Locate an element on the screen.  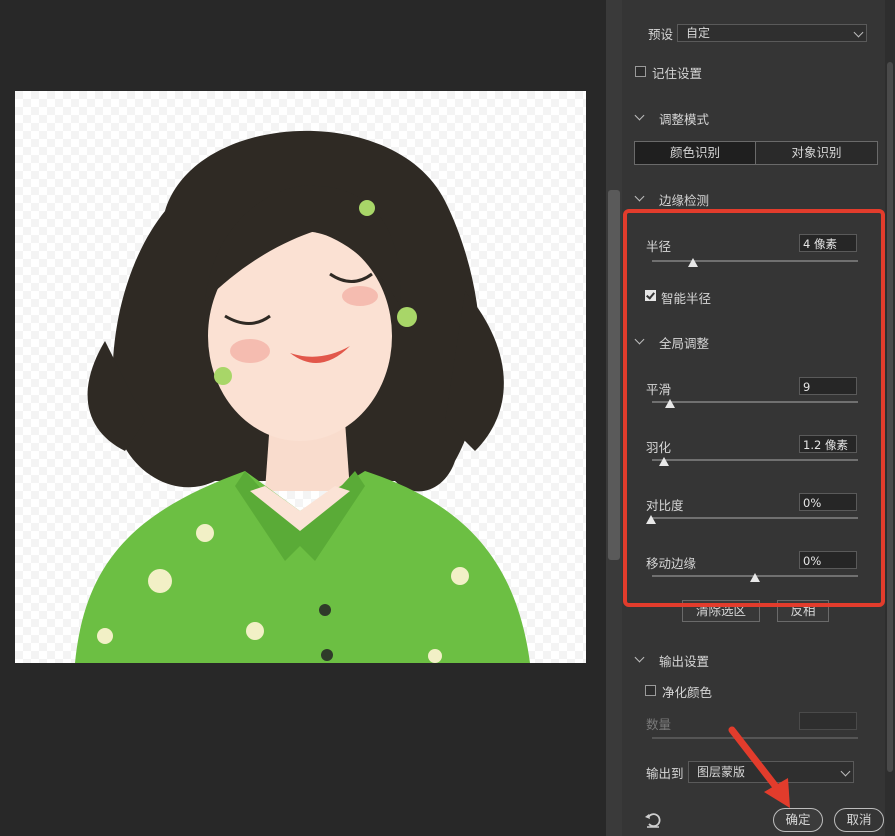
output-to-label: 输出到 is located at coordinates (665, 773).